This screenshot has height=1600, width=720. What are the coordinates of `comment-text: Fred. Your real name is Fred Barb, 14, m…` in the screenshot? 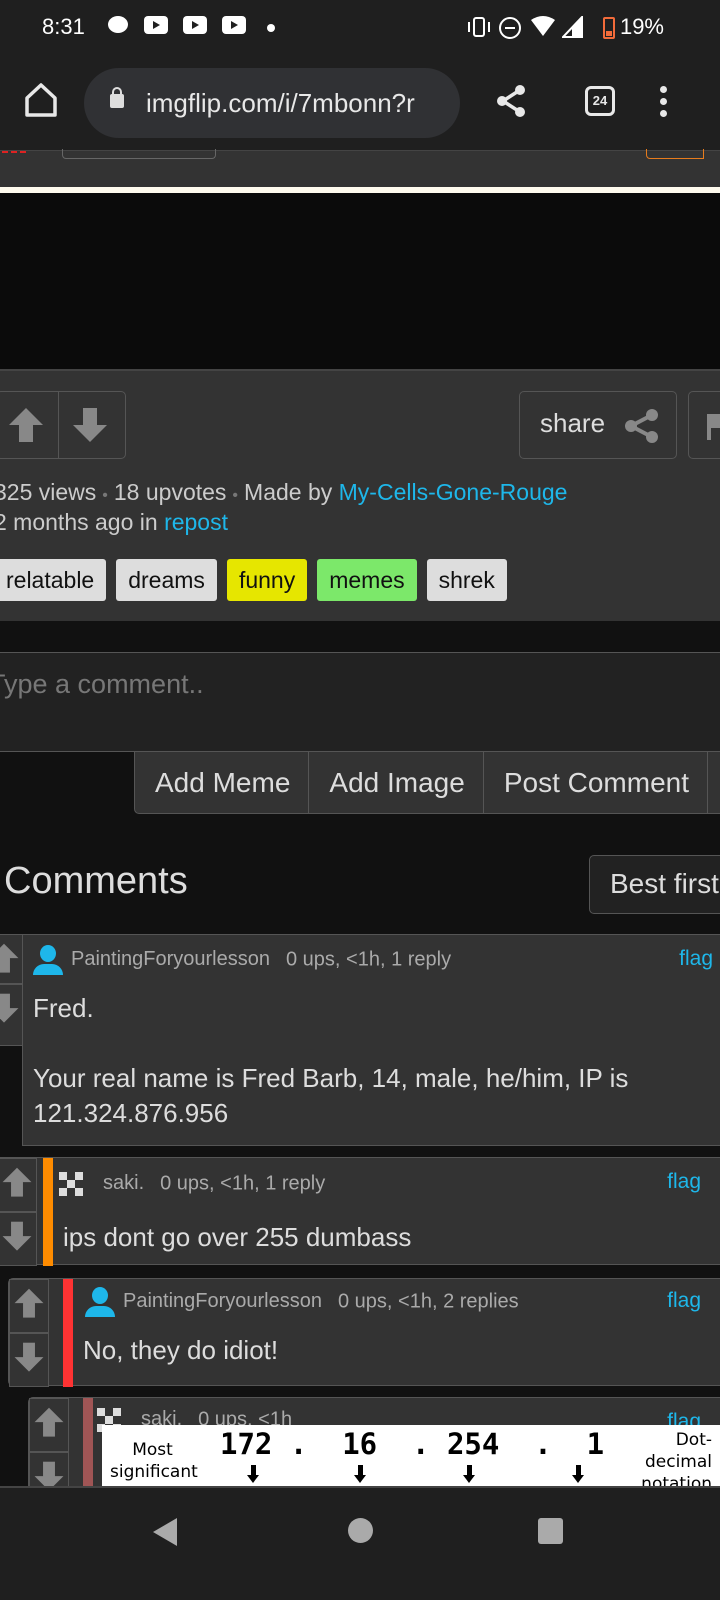 It's located at (376, 1061).